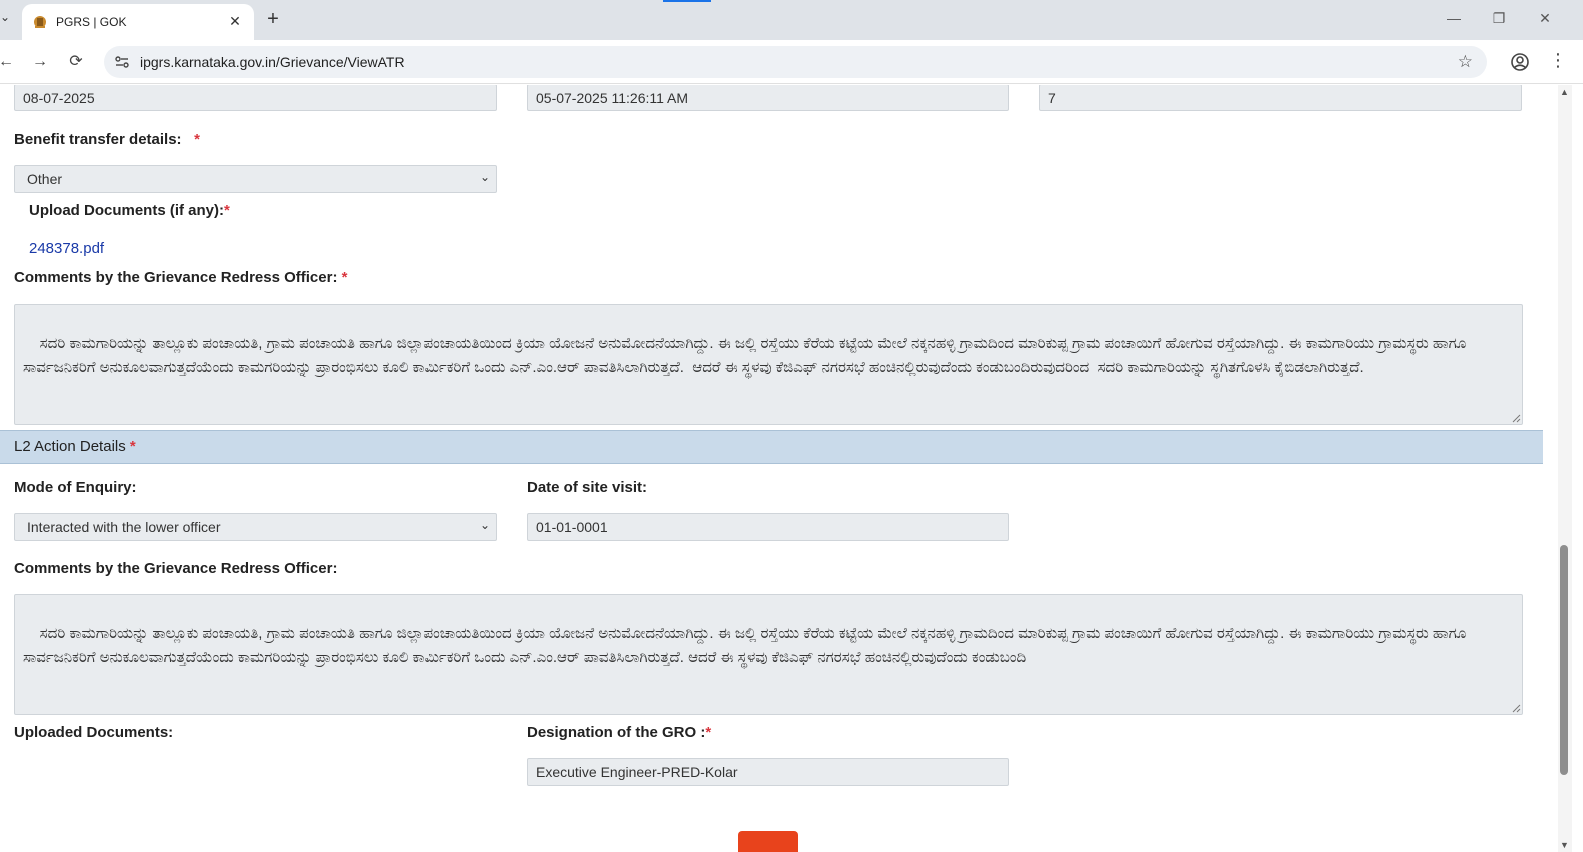  What do you see at coordinates (1558, 60) in the screenshot?
I see `browser-menu-icon: ⋮` at bounding box center [1558, 60].